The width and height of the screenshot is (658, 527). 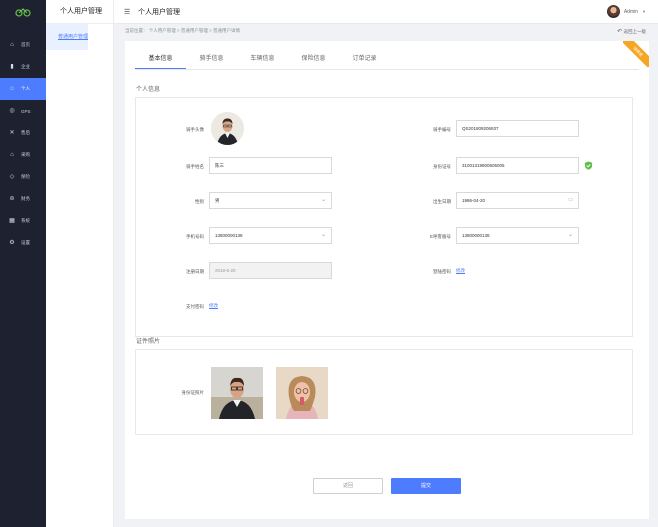 I want to click on reset-button: 返回, so click(x=348, y=486).